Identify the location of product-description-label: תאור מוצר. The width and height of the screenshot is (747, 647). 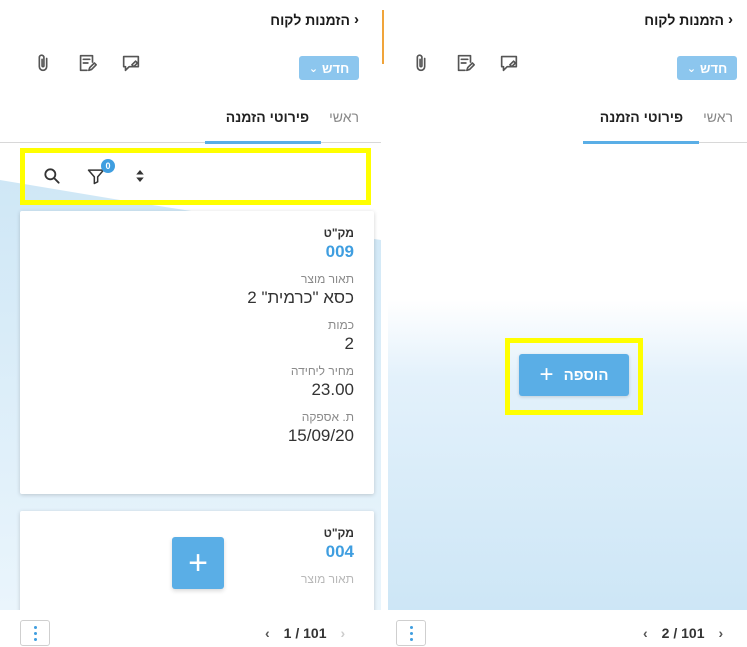
(327, 279).